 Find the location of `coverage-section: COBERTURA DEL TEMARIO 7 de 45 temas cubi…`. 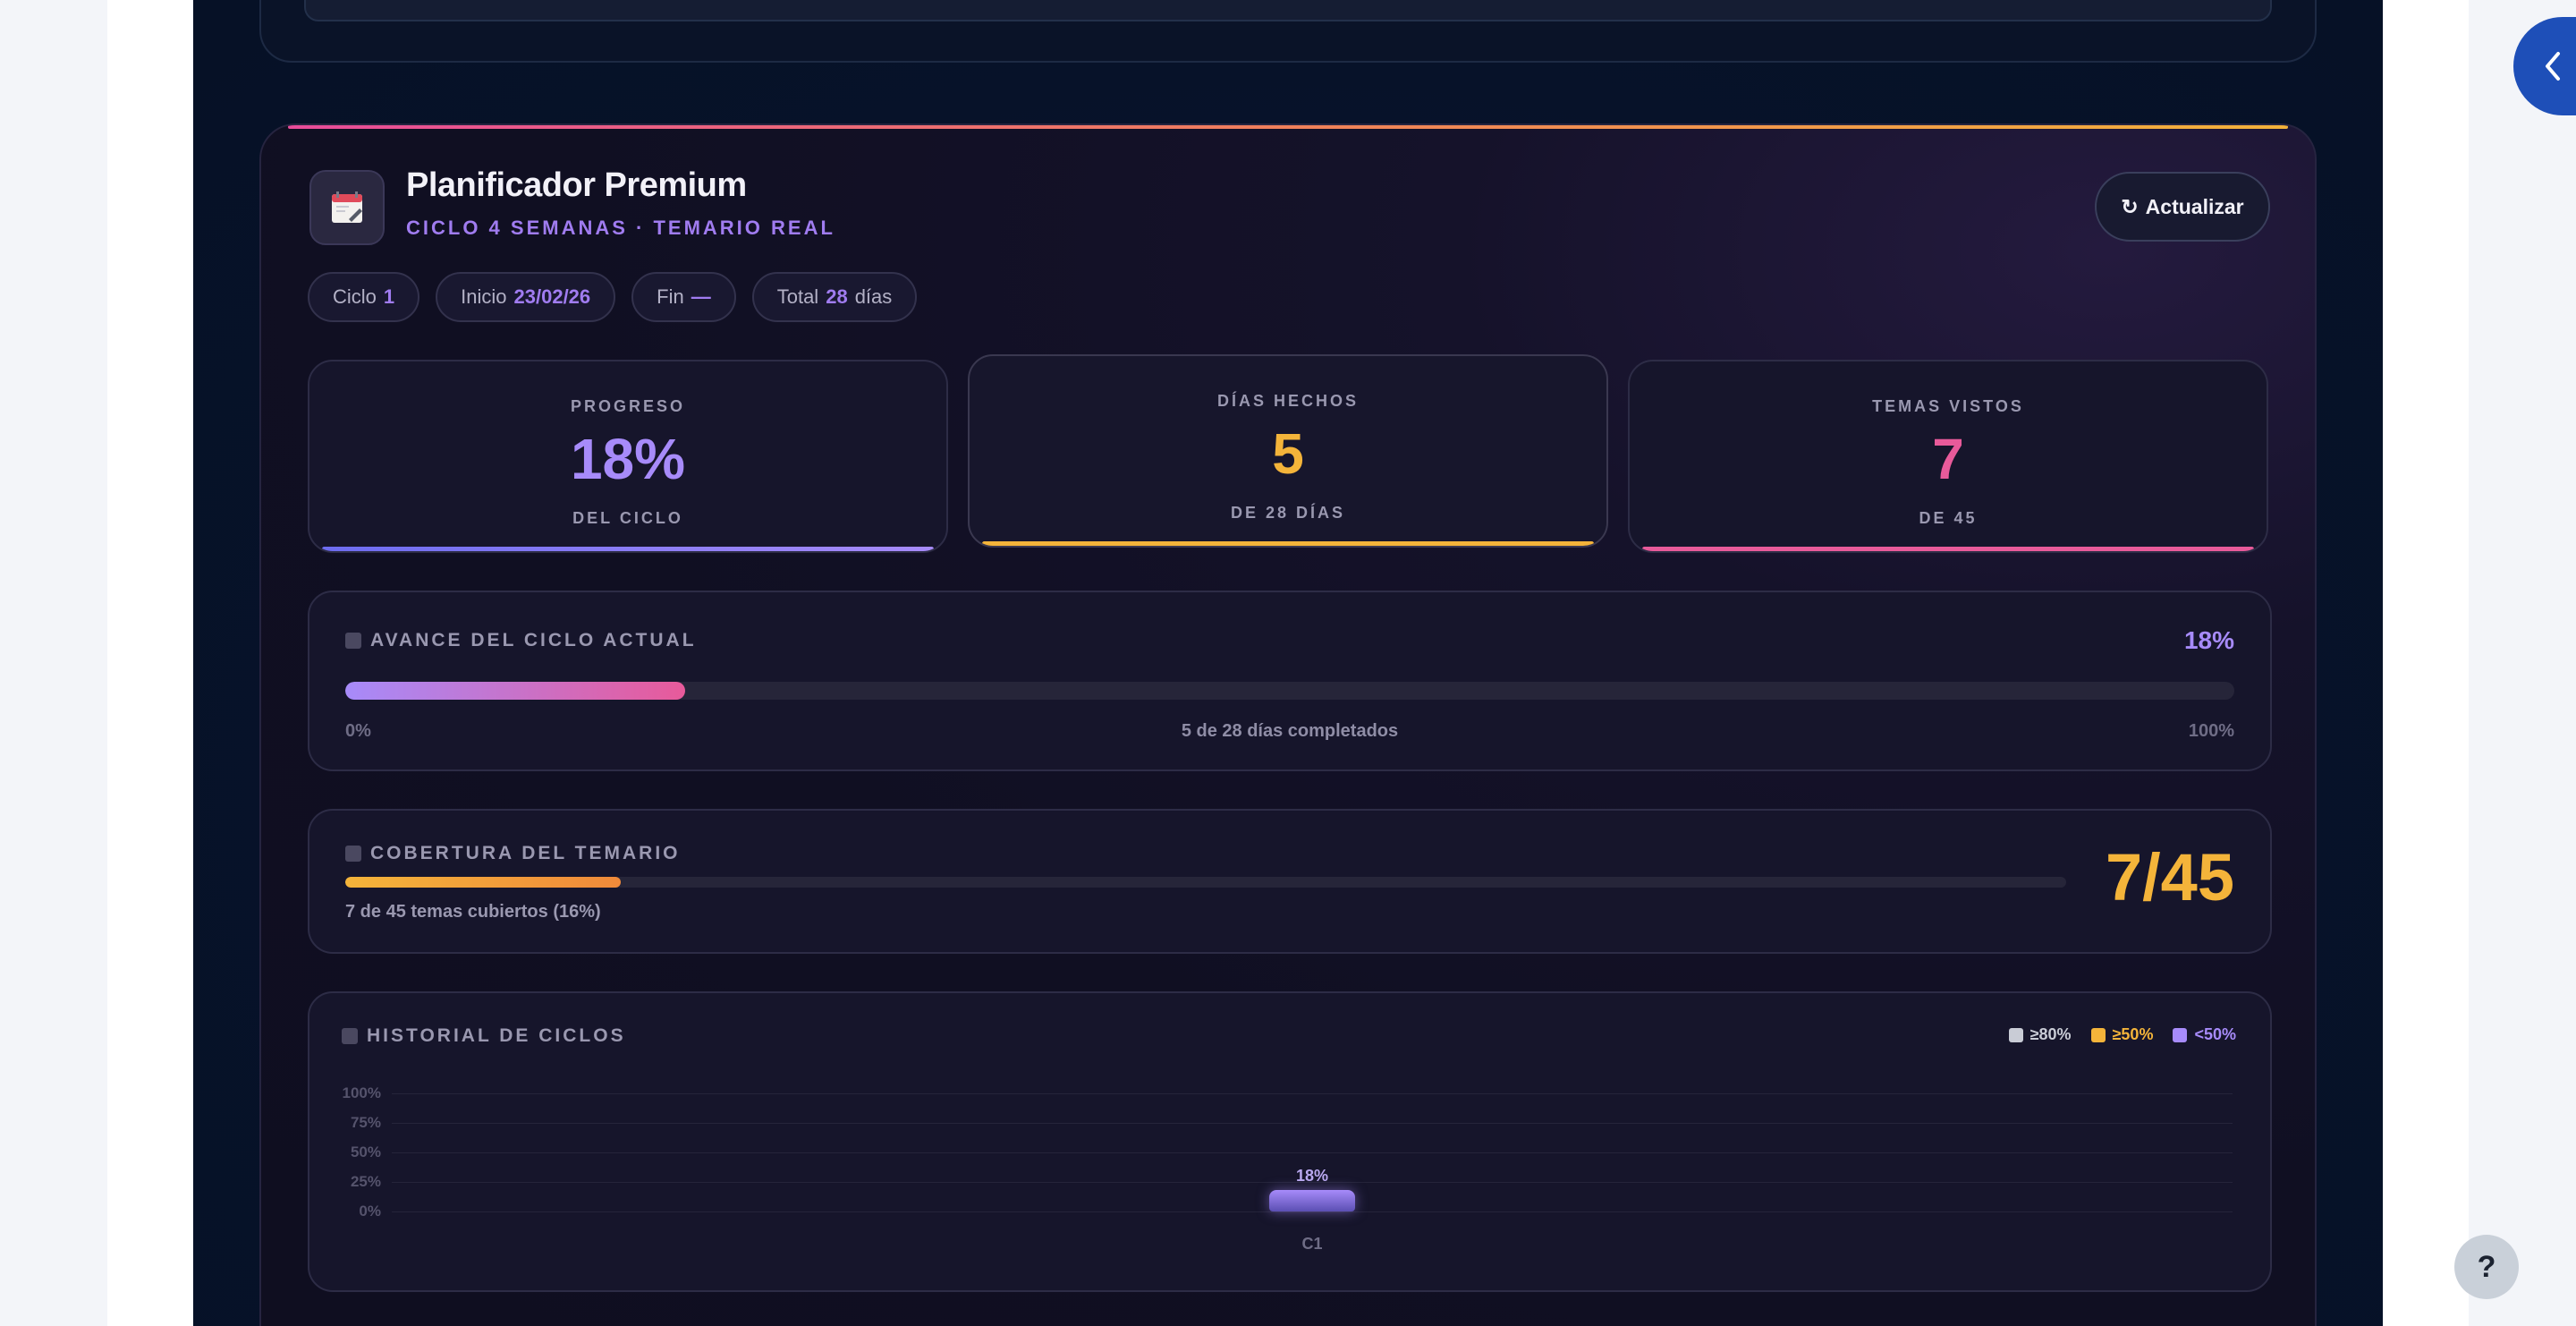

coverage-section: COBERTURA DEL TEMARIO 7 de 45 temas cubi… is located at coordinates (1290, 881).